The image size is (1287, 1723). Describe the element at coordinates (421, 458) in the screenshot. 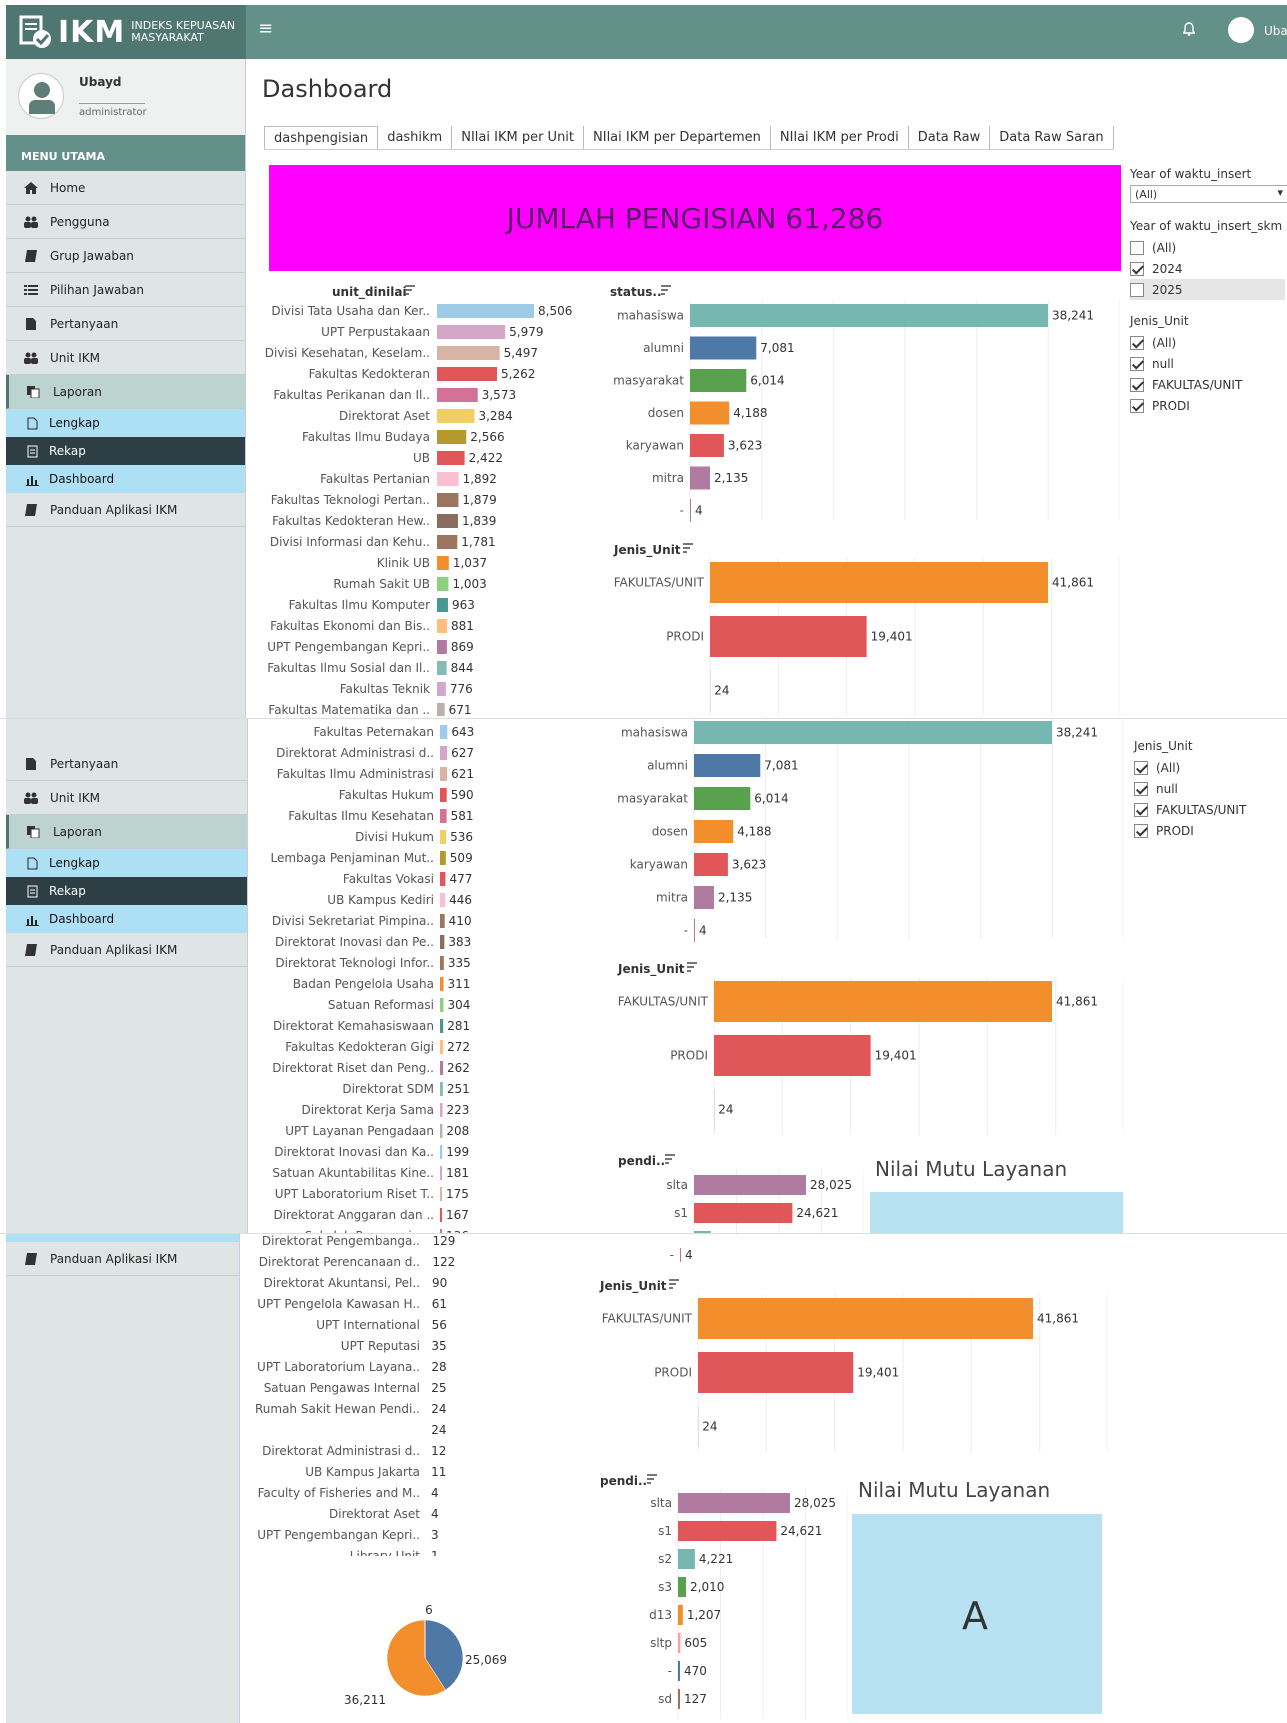

I see `category-label: UB` at that location.